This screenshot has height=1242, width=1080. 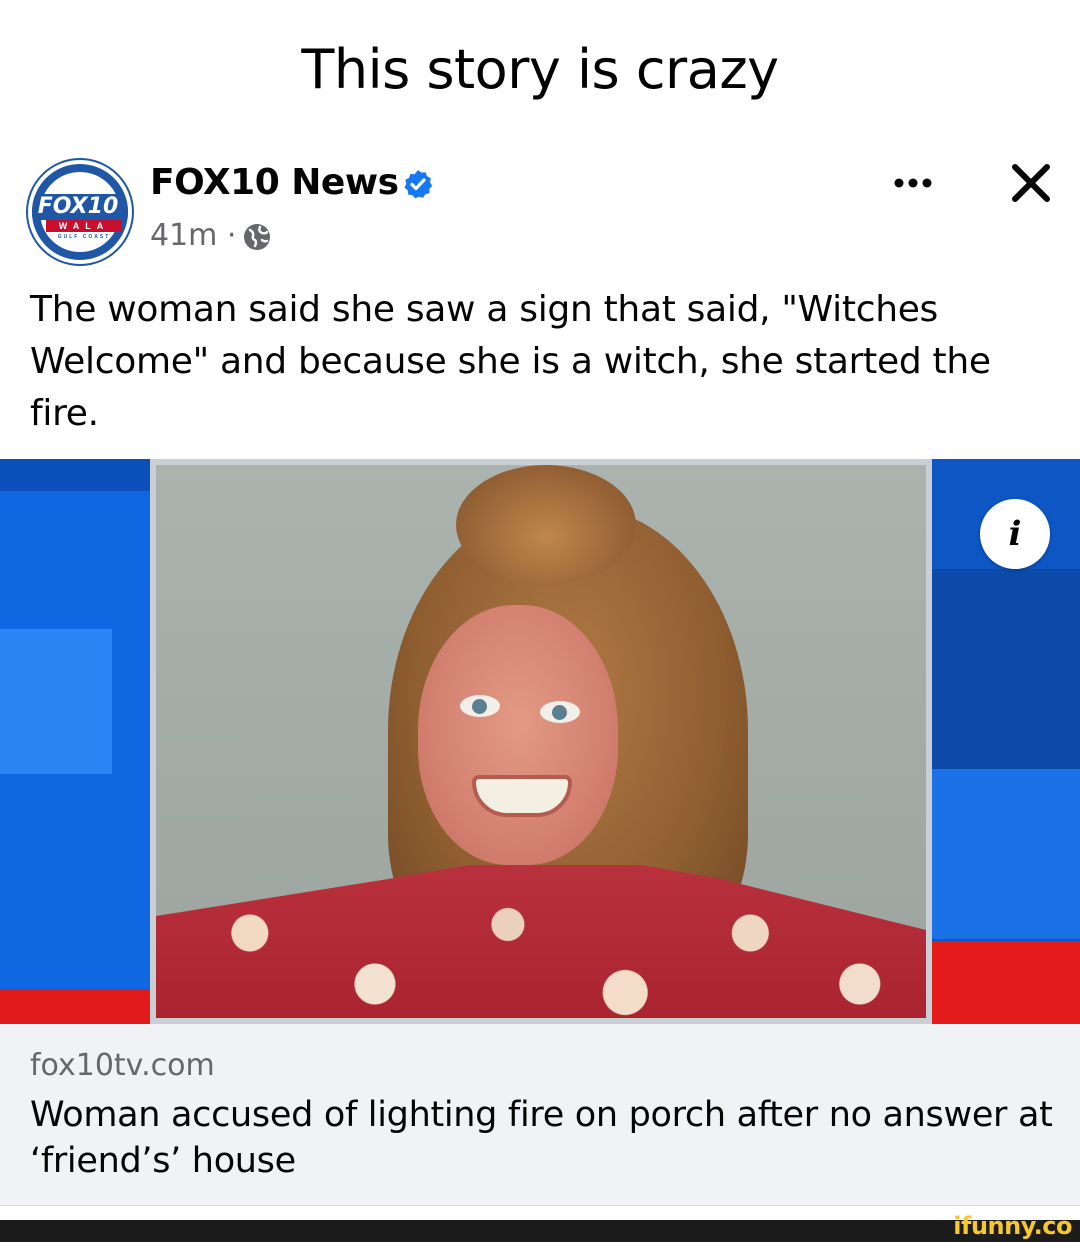 What do you see at coordinates (1015, 534) in the screenshot?
I see `info-icon: i` at bounding box center [1015, 534].